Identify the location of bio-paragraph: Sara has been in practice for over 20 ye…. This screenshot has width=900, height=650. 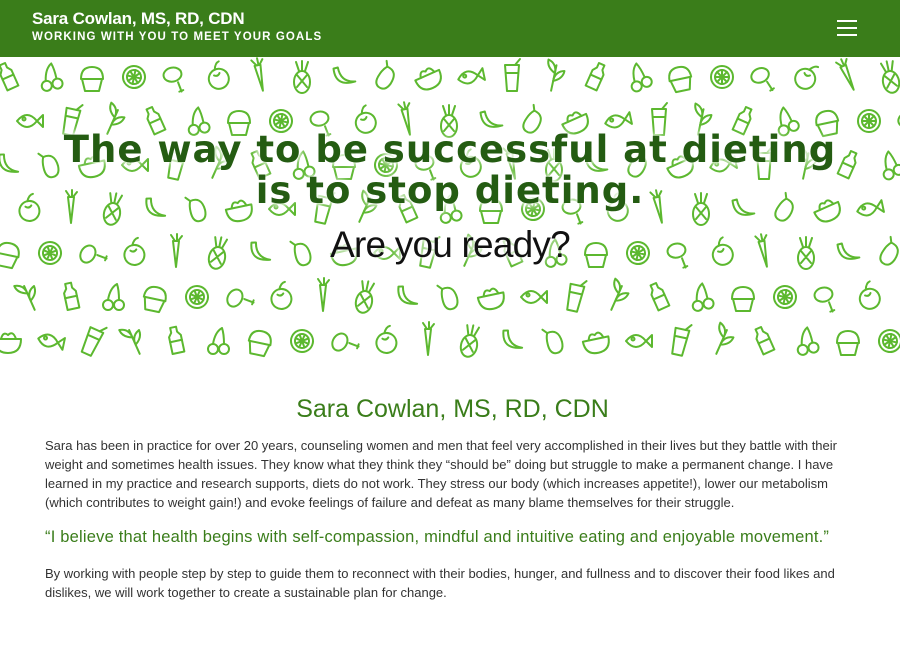
(441, 474).